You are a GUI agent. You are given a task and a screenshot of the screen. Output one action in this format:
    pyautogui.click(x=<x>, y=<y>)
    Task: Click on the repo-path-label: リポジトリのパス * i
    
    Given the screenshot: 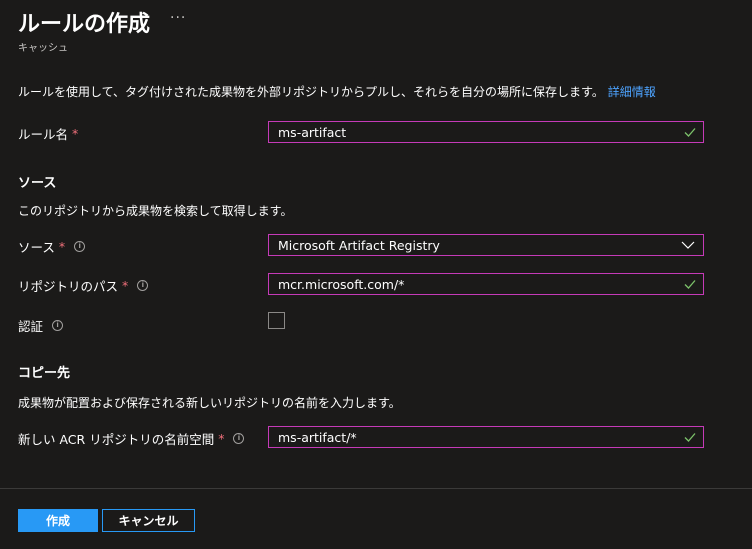 What is the action you would take?
    pyautogui.click(x=83, y=285)
    